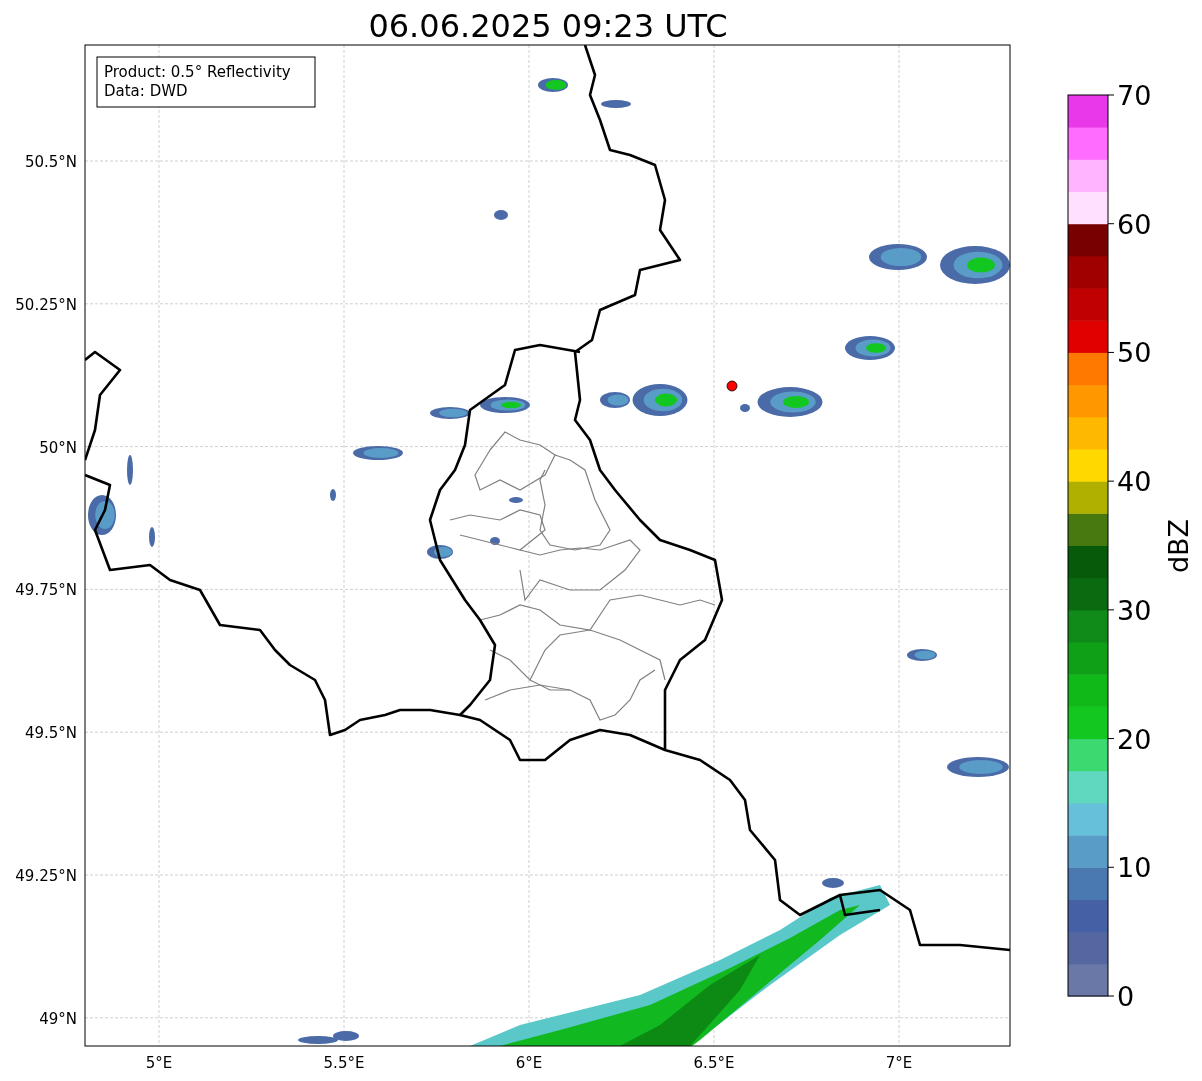  What do you see at coordinates (50, 733) in the screenshot?
I see `axis-tick-label: 49.5°N` at bounding box center [50, 733].